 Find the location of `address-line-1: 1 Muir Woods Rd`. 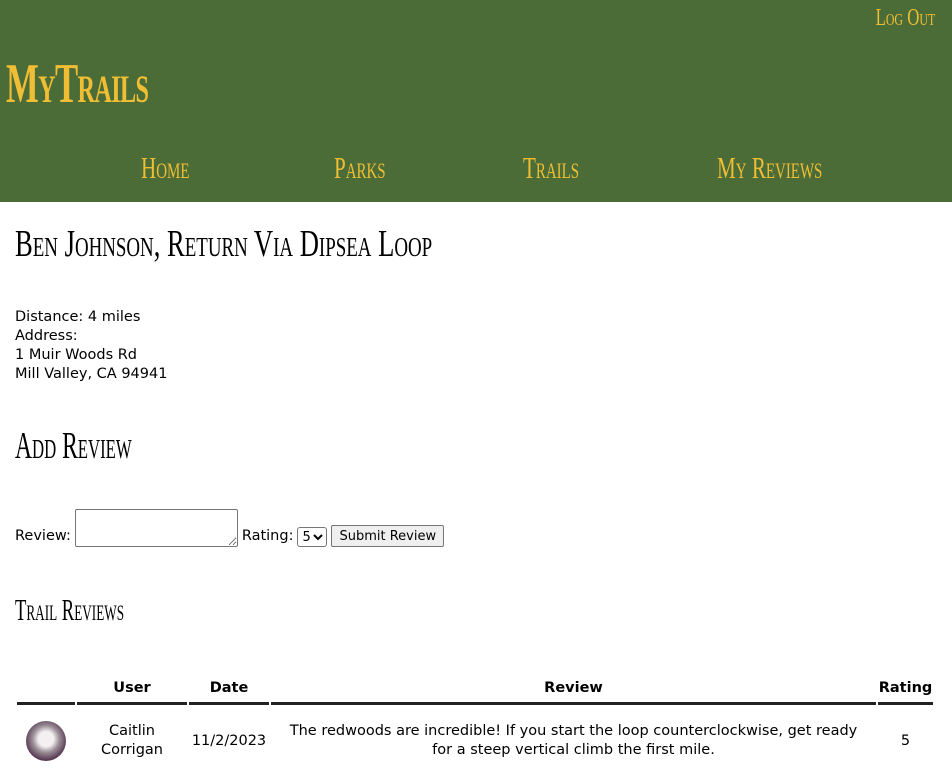

address-line-1: 1 Muir Woods Rd is located at coordinates (76, 355).